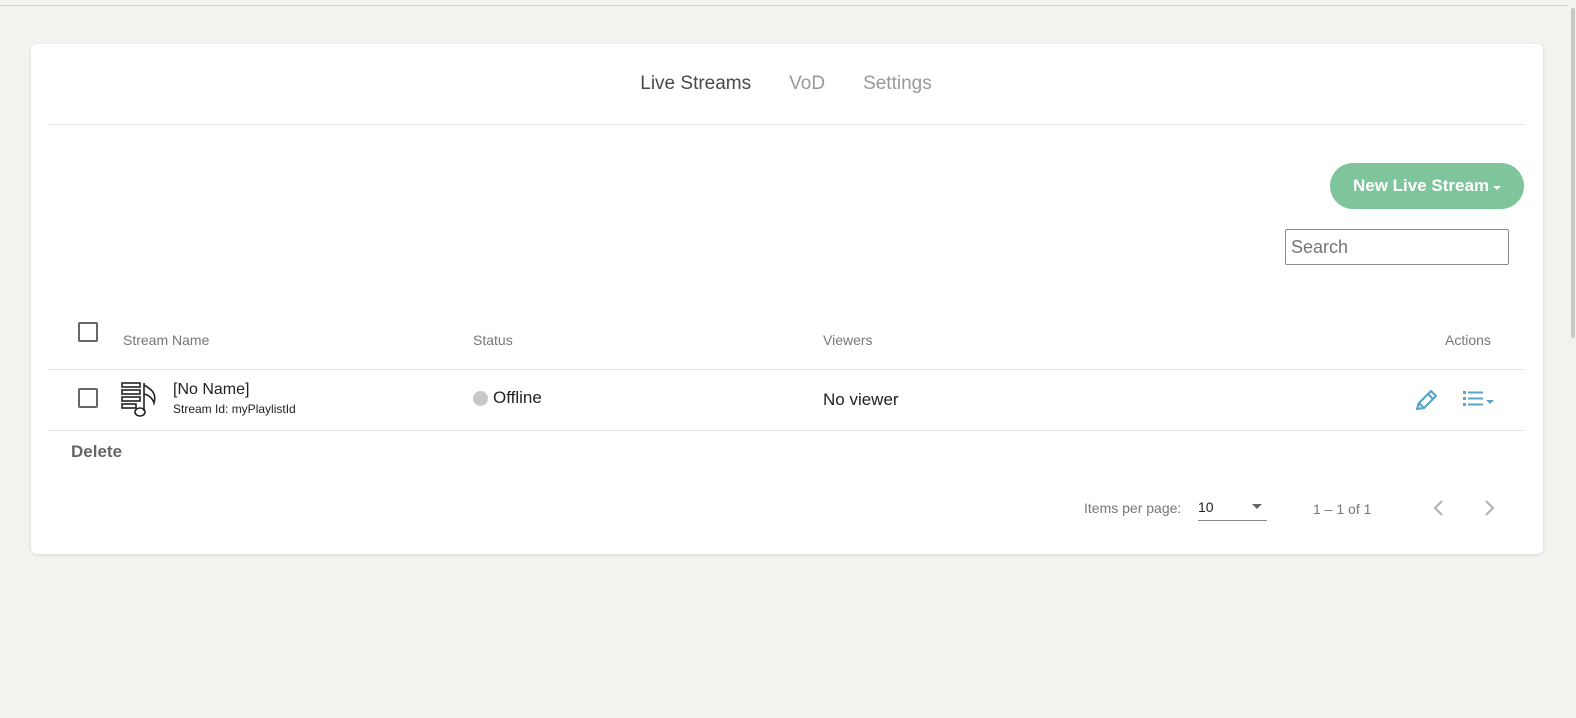 The image size is (1576, 718). Describe the element at coordinates (1439, 508) in the screenshot. I see `previous-page-icon` at that location.